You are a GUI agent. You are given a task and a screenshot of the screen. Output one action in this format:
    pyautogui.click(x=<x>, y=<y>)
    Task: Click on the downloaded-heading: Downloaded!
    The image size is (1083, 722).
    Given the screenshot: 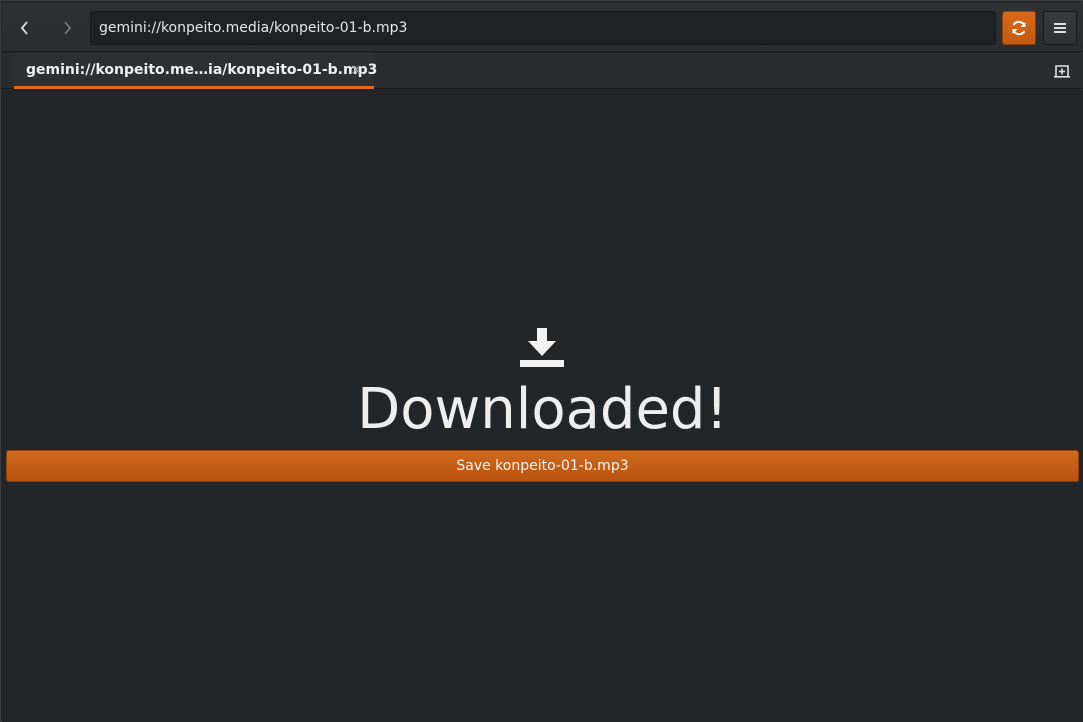 What is the action you would take?
    pyautogui.click(x=542, y=409)
    